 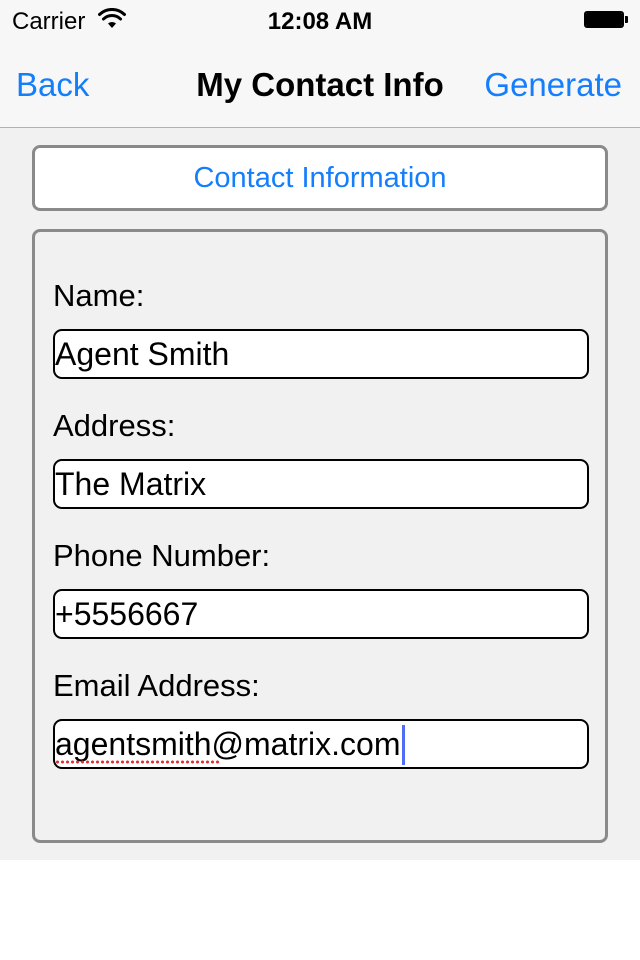 I want to click on status-time: 12:08 AM, so click(x=320, y=21).